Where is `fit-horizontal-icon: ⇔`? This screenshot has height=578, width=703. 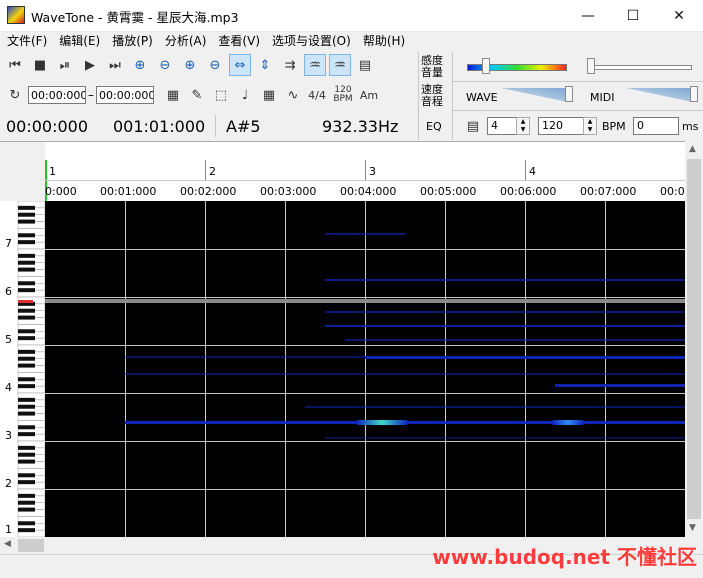 fit-horizontal-icon: ⇔ is located at coordinates (240, 65).